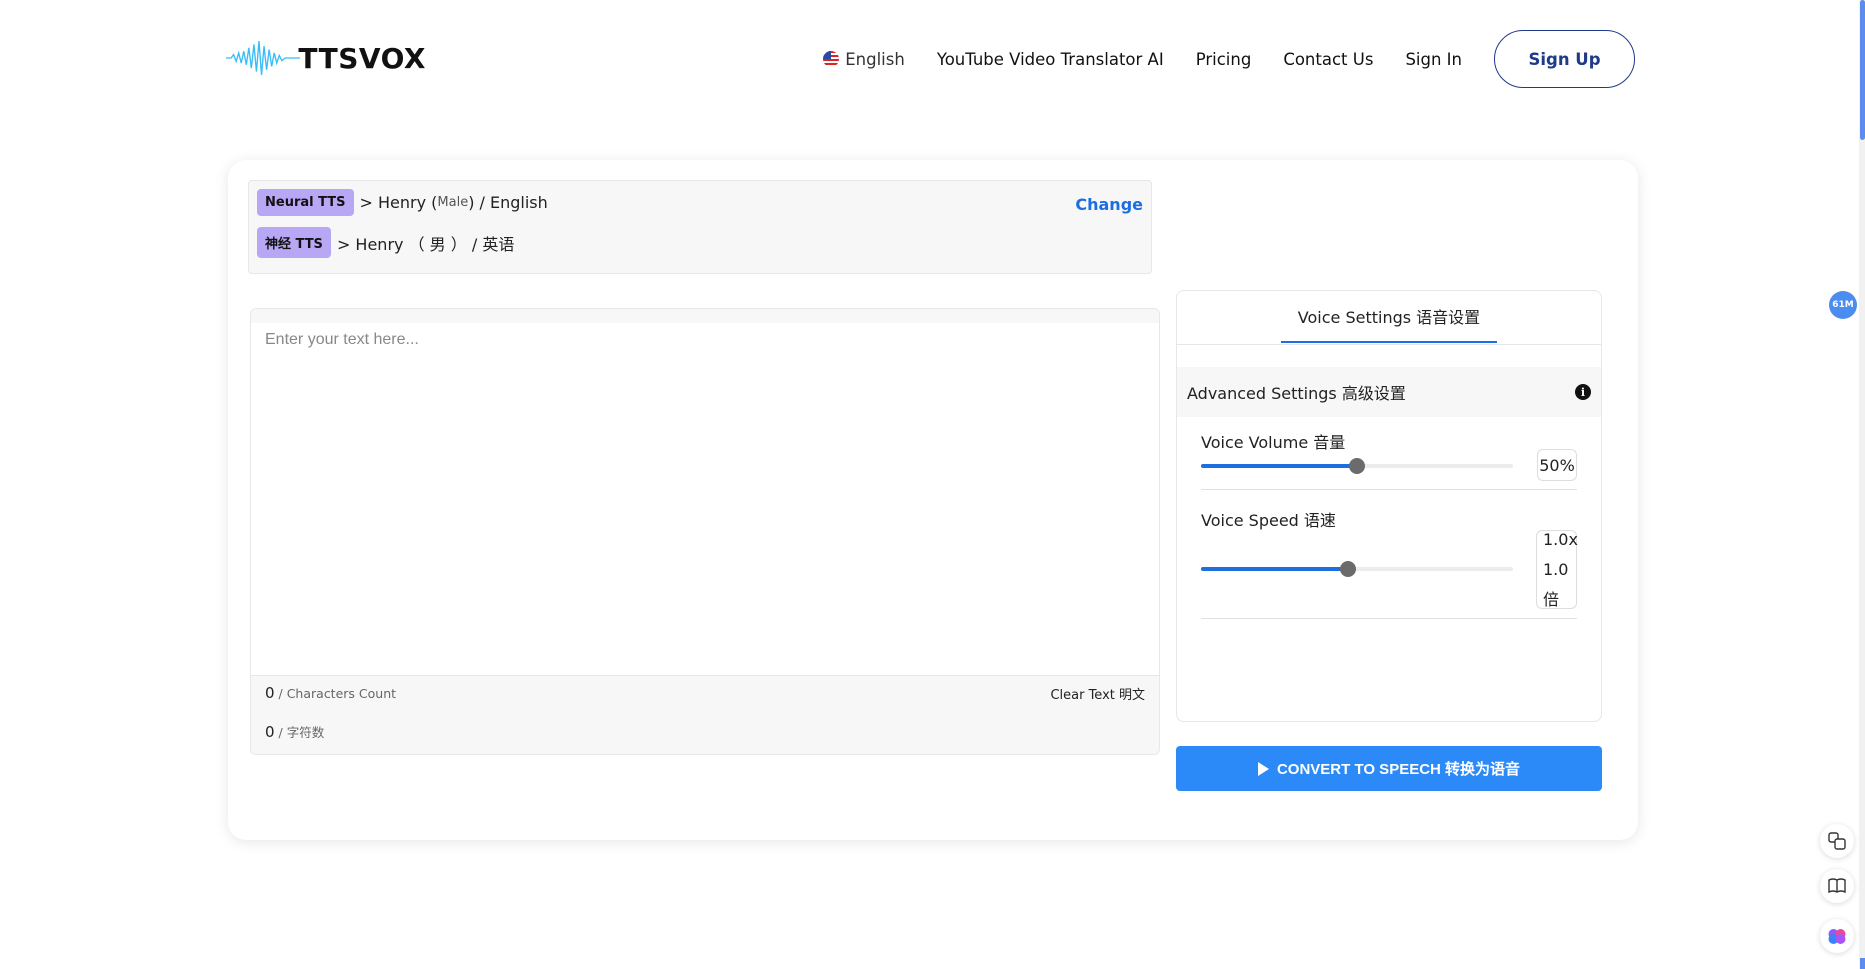 The height and width of the screenshot is (969, 1865). I want to click on scrollbar-end, so click(1862, 963).